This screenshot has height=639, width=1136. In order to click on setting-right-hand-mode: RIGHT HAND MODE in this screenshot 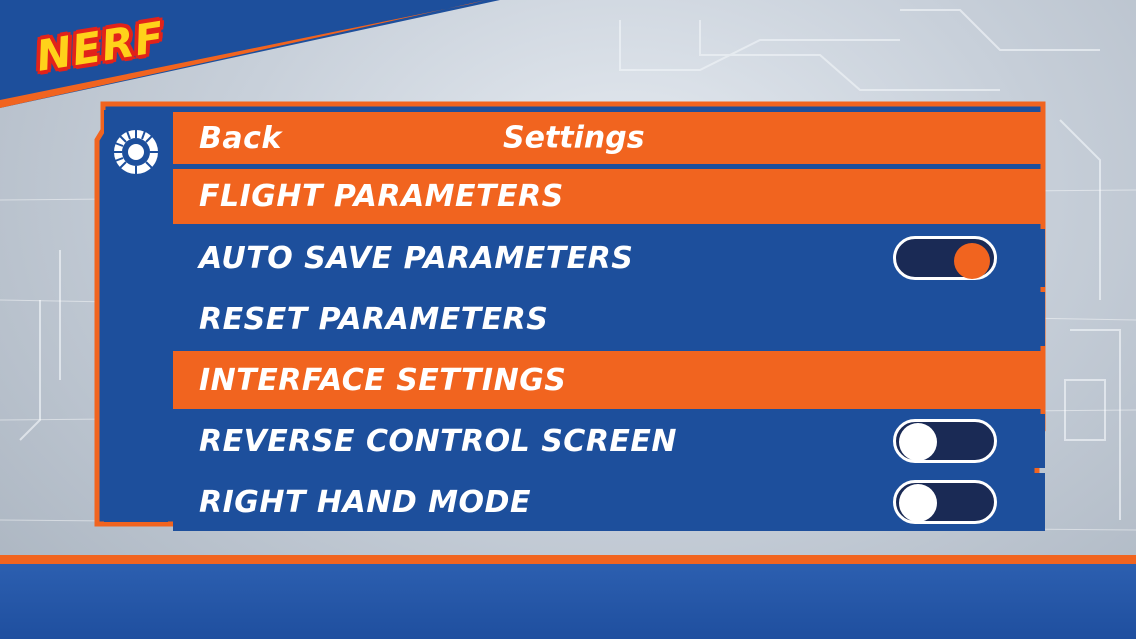, I will do `click(609, 502)`.